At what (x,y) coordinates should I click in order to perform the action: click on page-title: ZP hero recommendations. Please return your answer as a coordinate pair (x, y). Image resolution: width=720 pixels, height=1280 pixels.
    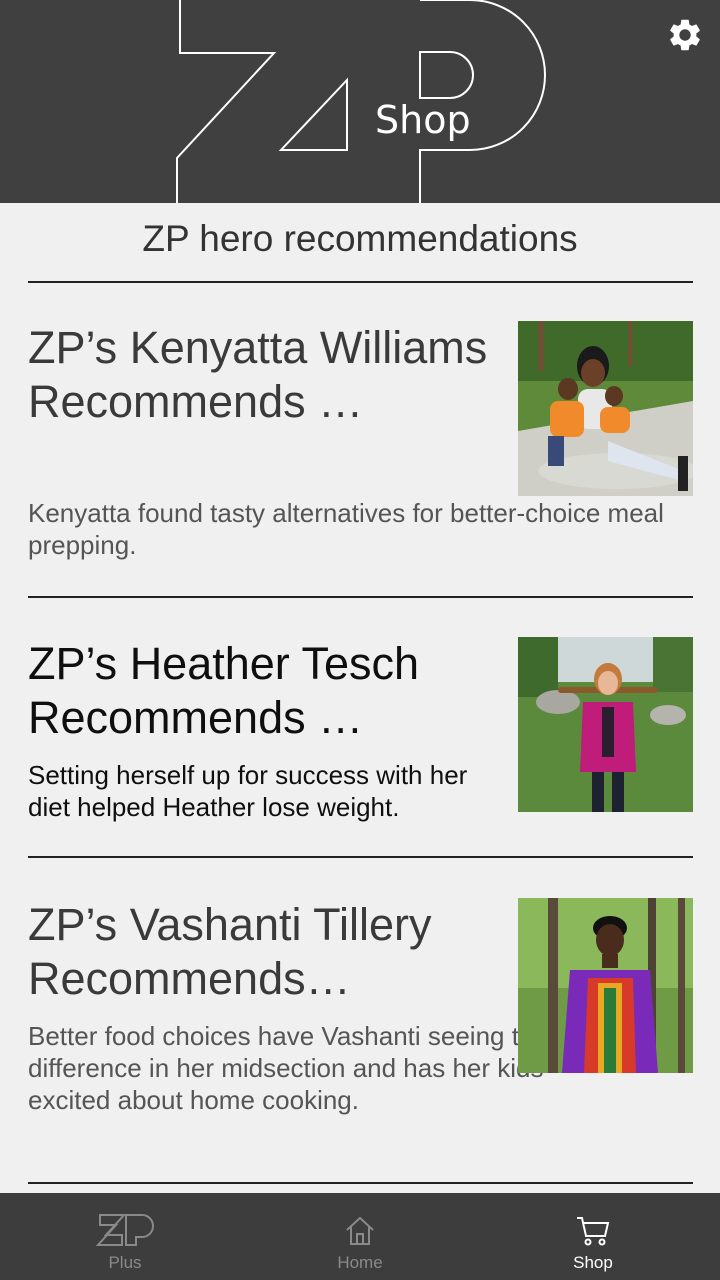
    Looking at the image, I should click on (360, 238).